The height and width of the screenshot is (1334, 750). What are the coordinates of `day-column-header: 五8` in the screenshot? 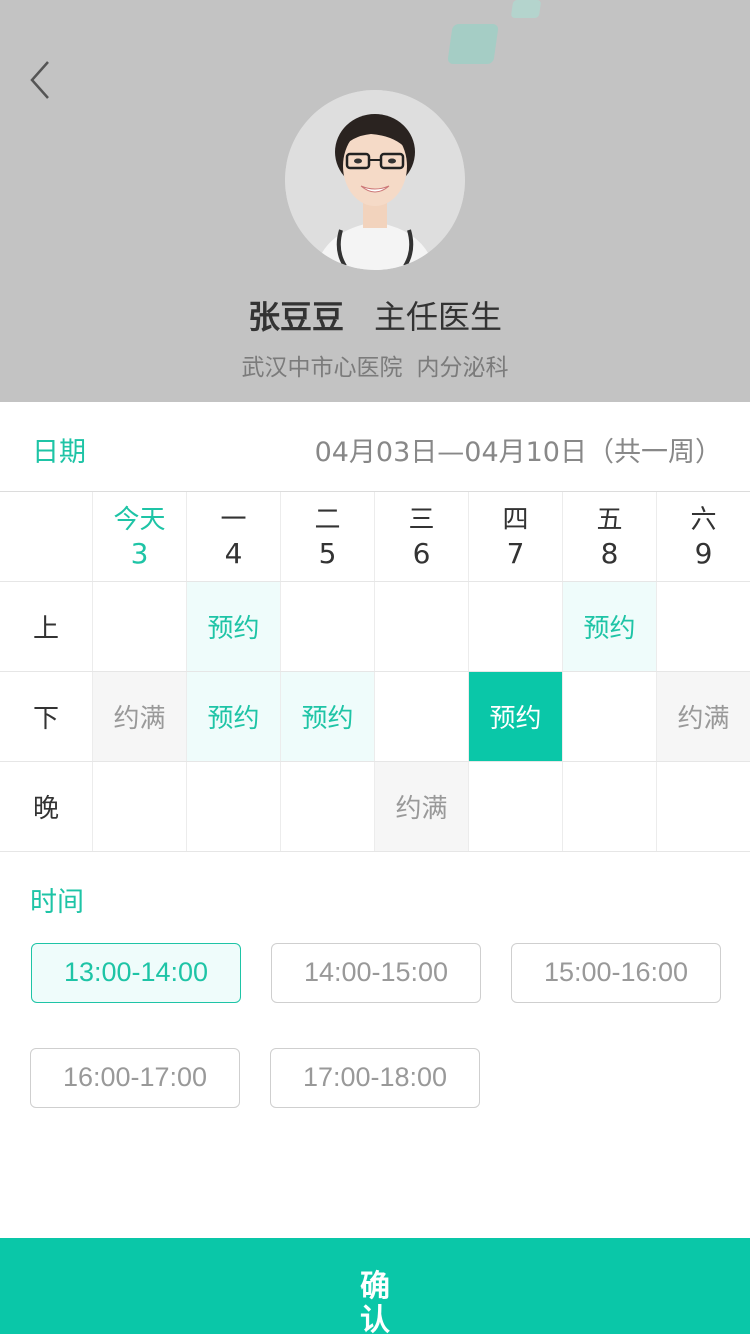 It's located at (609, 536).